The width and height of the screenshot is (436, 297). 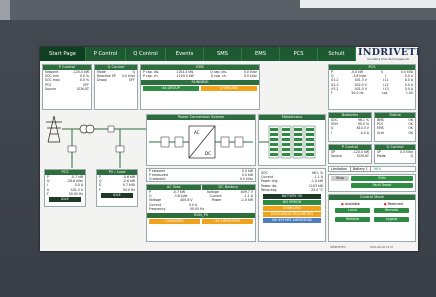 I want to click on brand-name: INDRIVETEC, so click(x=388, y=52).